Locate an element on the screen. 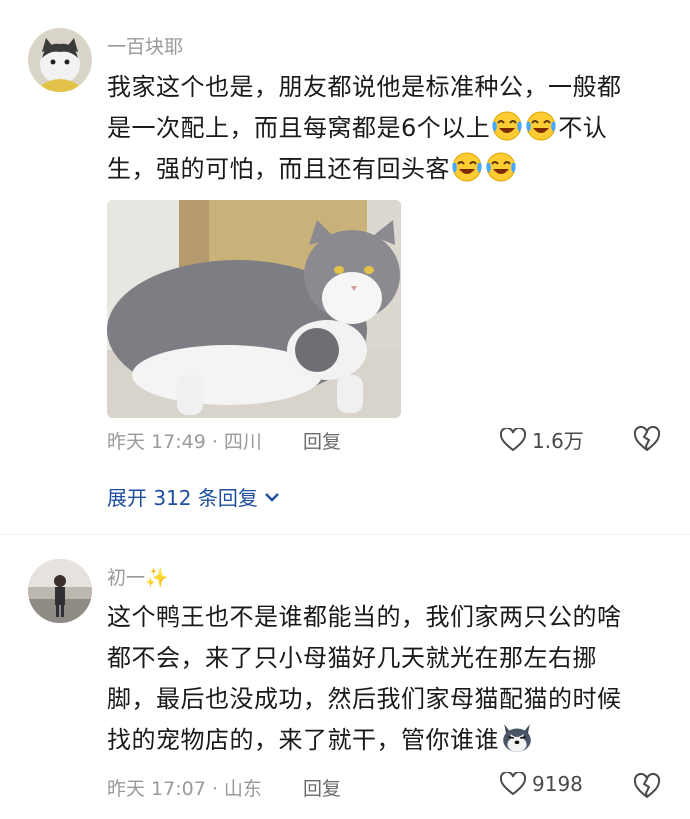 This screenshot has width=690, height=819. expand-replies-label: 展开 312 条回复 is located at coordinates (182, 498).